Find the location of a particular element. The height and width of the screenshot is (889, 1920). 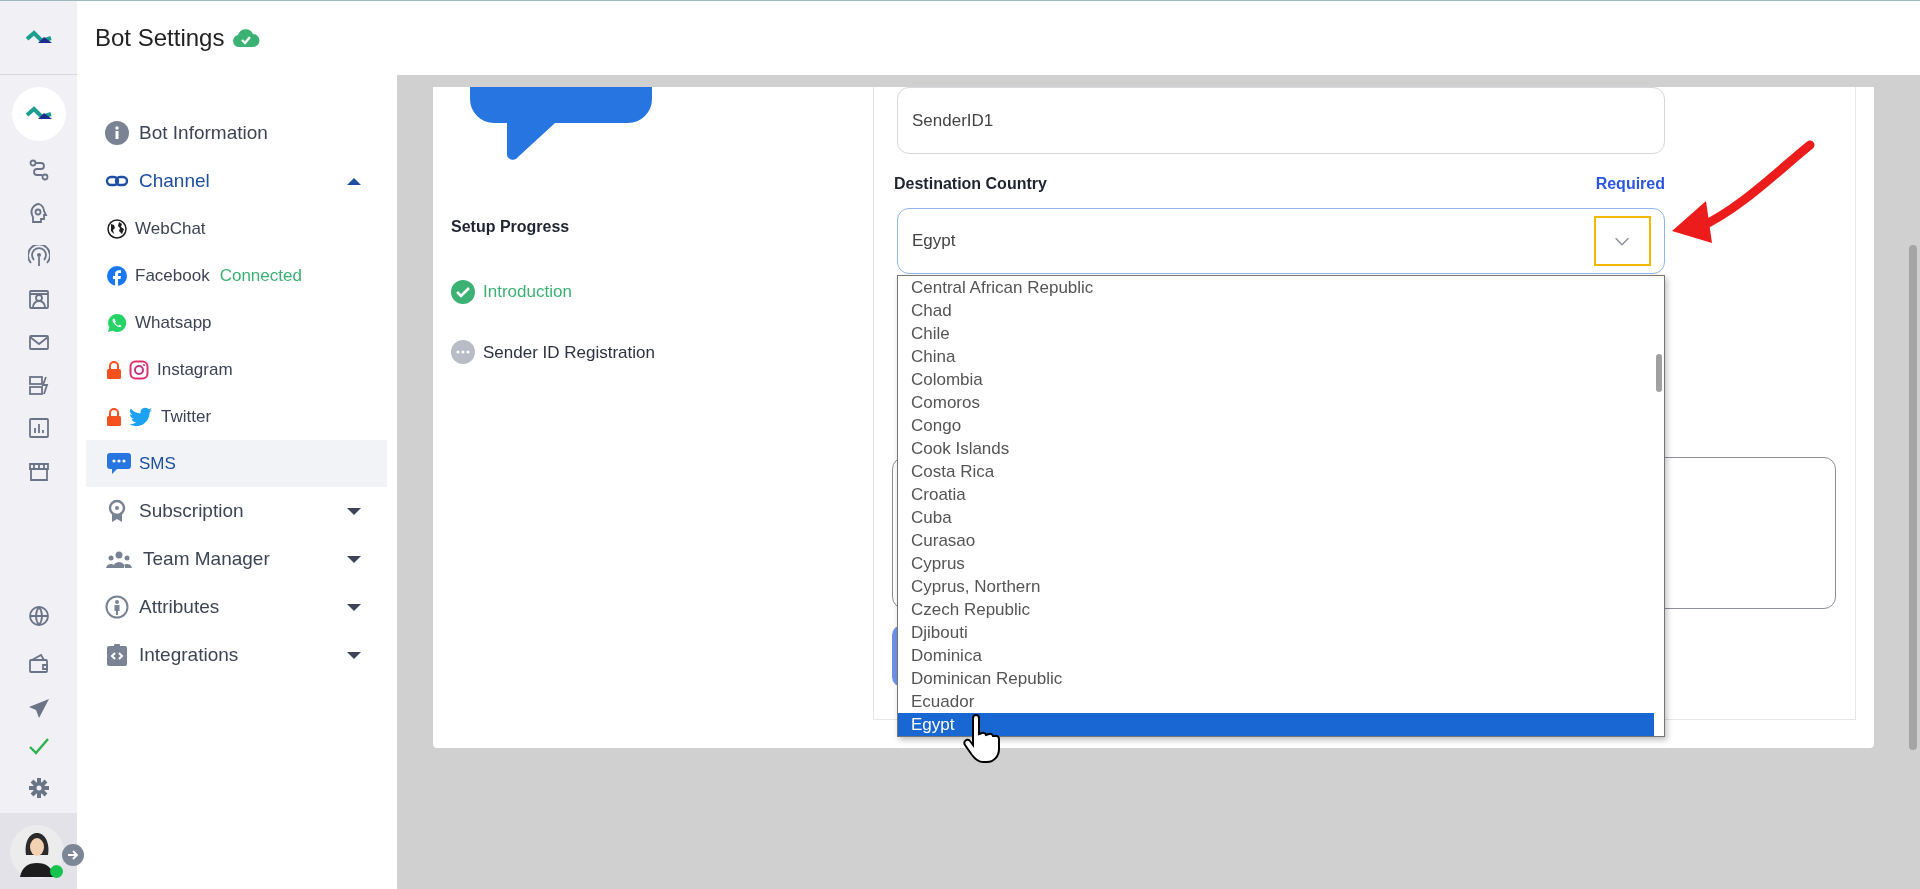

input-field: SenderID1 is located at coordinates (1281, 120).